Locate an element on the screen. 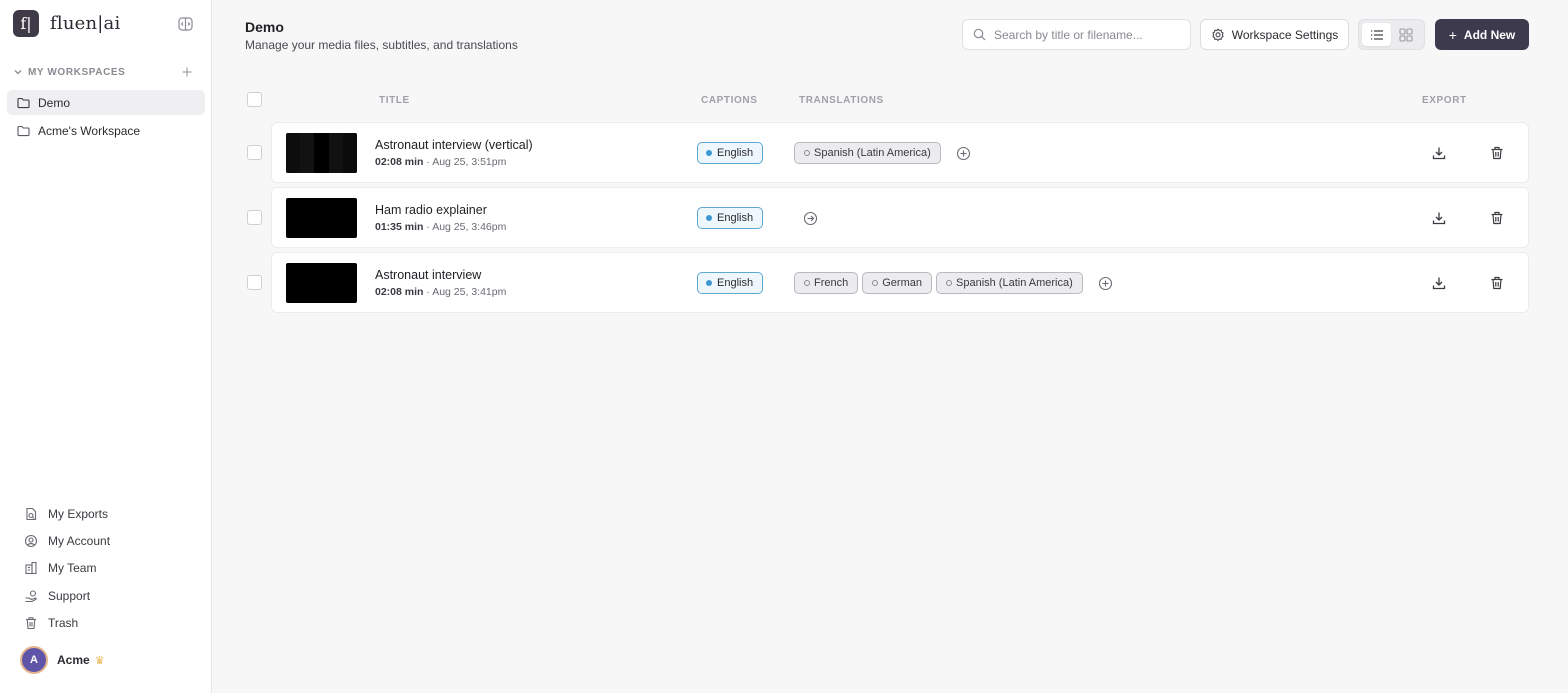 The height and width of the screenshot is (693, 1568). grid-view-button is located at coordinates (1405, 34).